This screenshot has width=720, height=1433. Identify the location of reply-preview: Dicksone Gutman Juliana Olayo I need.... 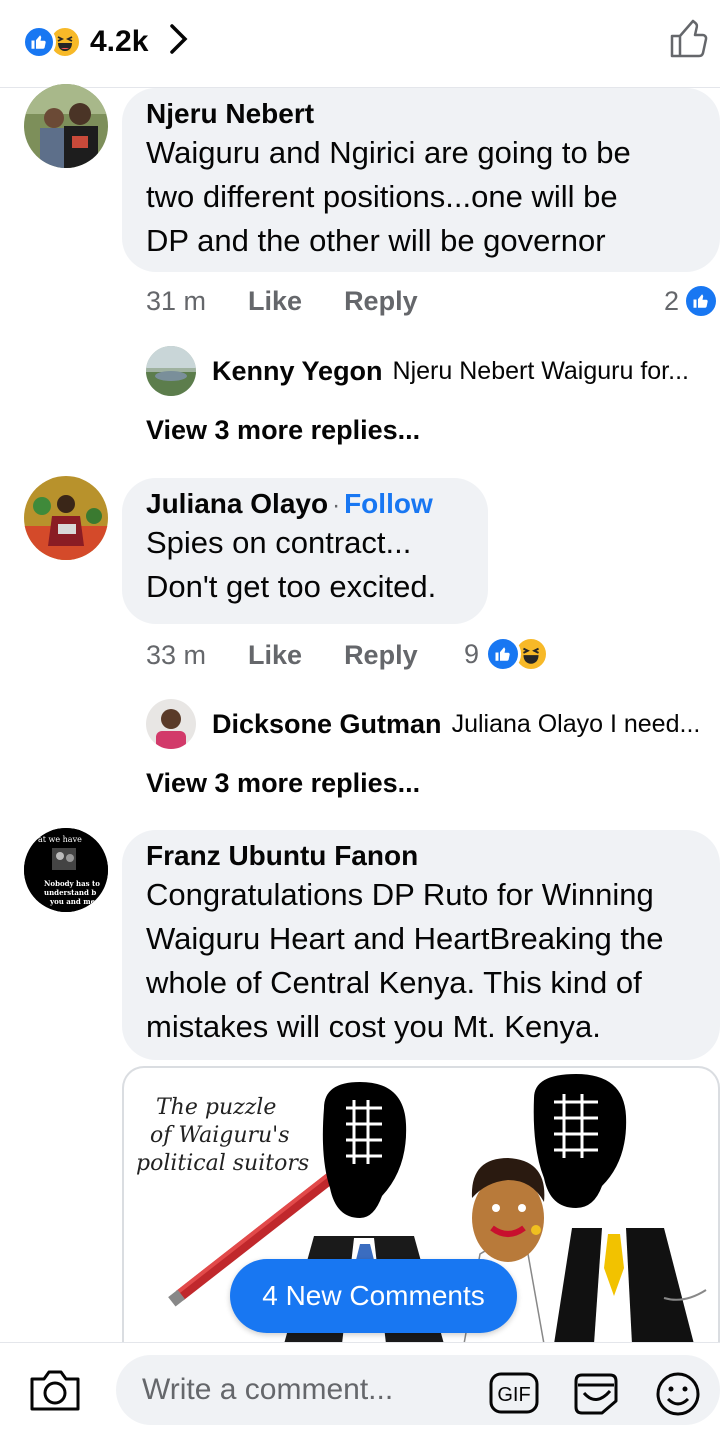
(431, 724).